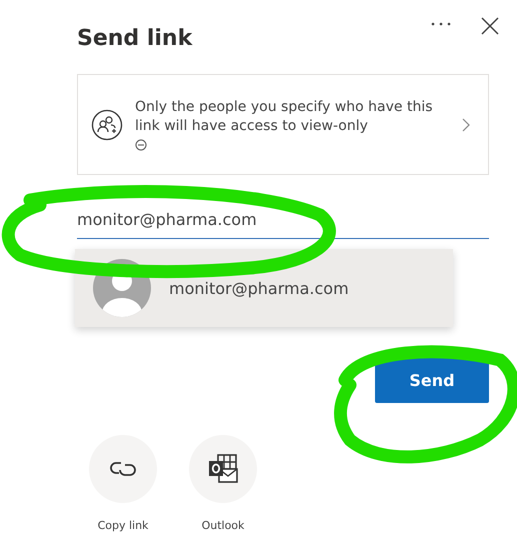  I want to click on share-option-label: Outlook, so click(223, 525).